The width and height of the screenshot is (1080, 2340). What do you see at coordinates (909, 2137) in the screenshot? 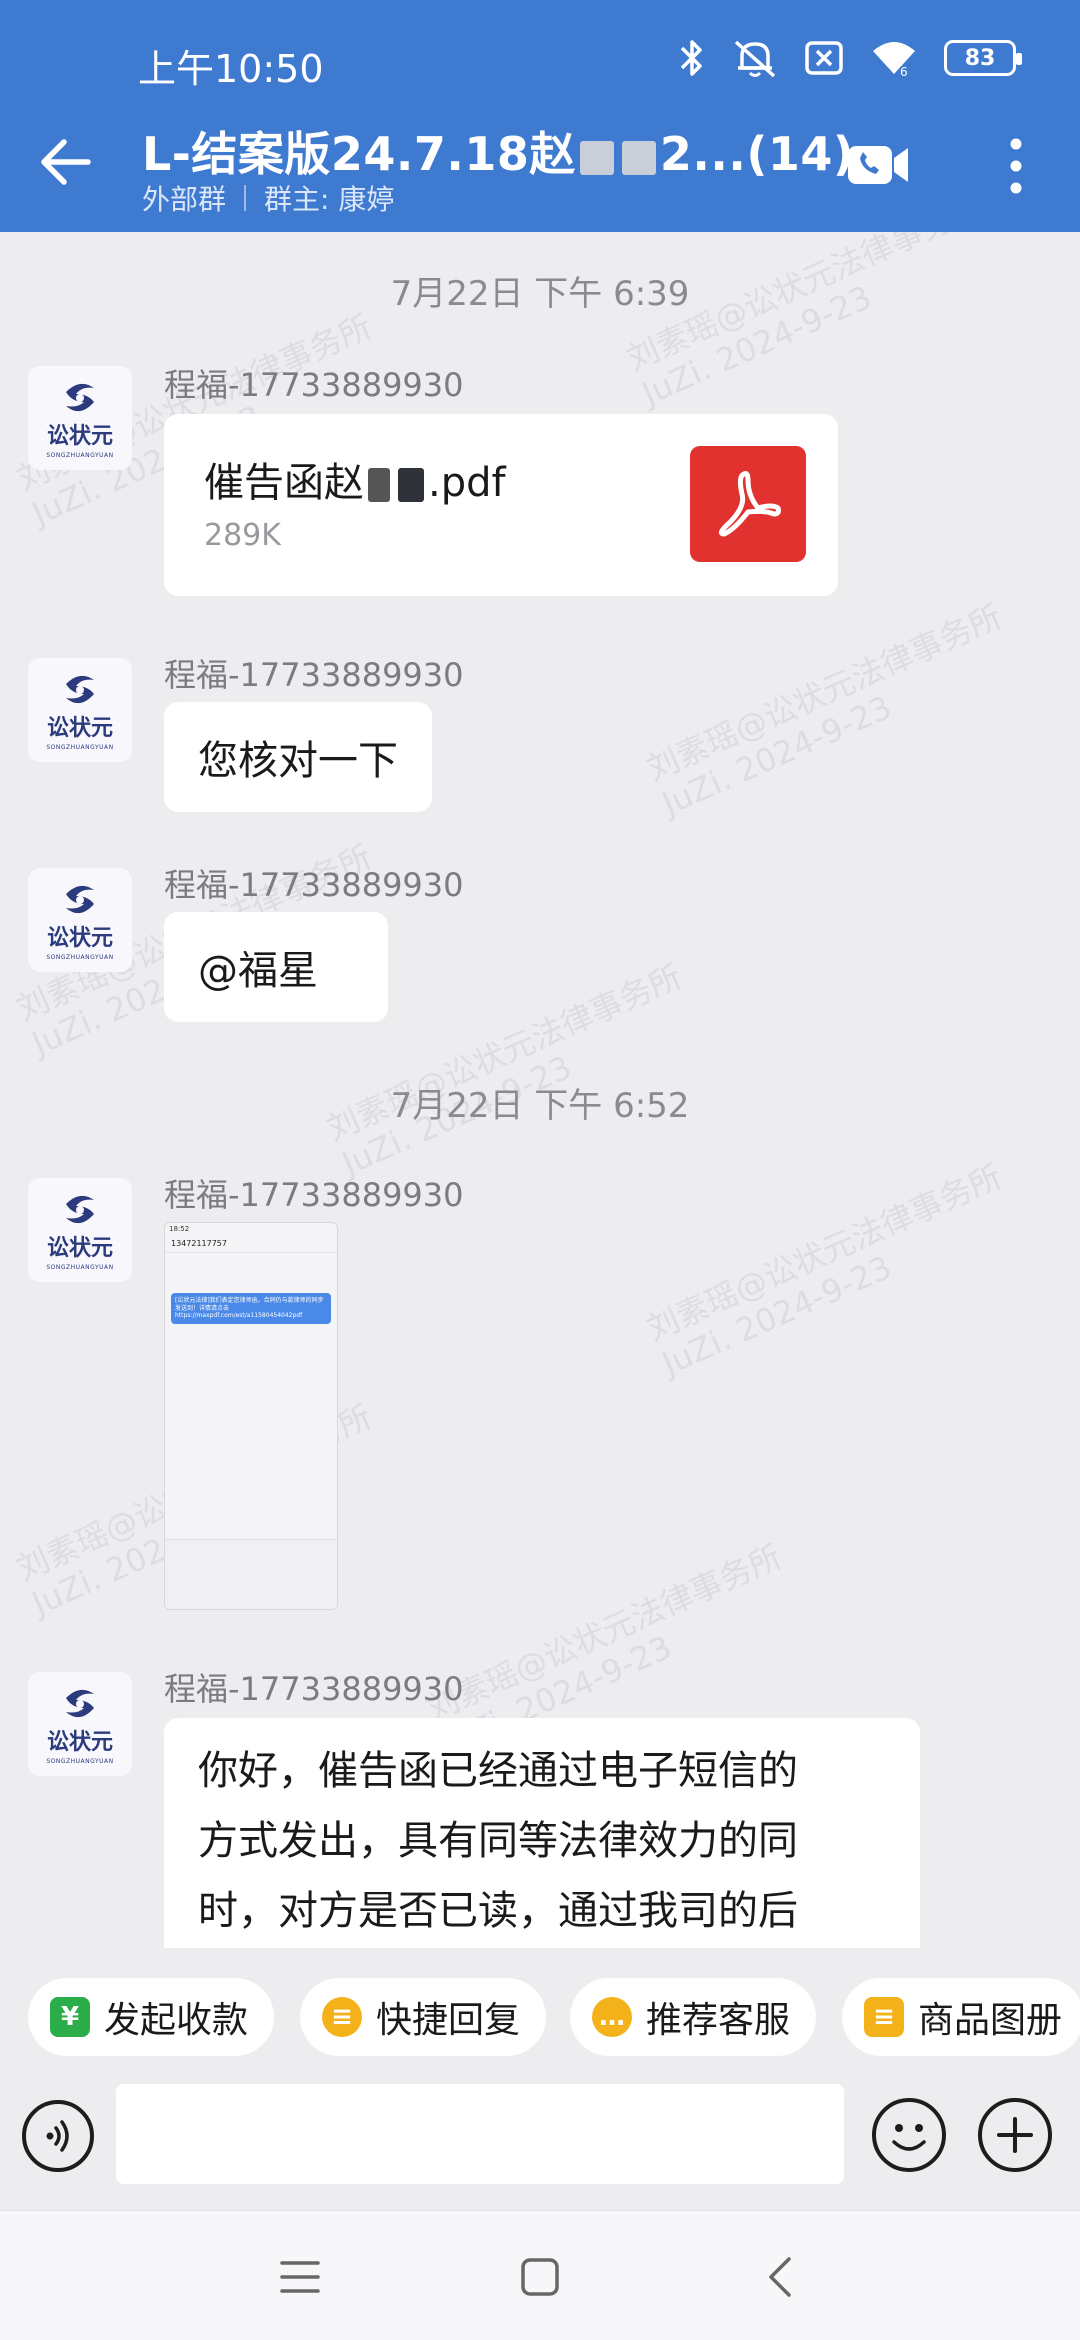
I see `smiley-icon` at bounding box center [909, 2137].